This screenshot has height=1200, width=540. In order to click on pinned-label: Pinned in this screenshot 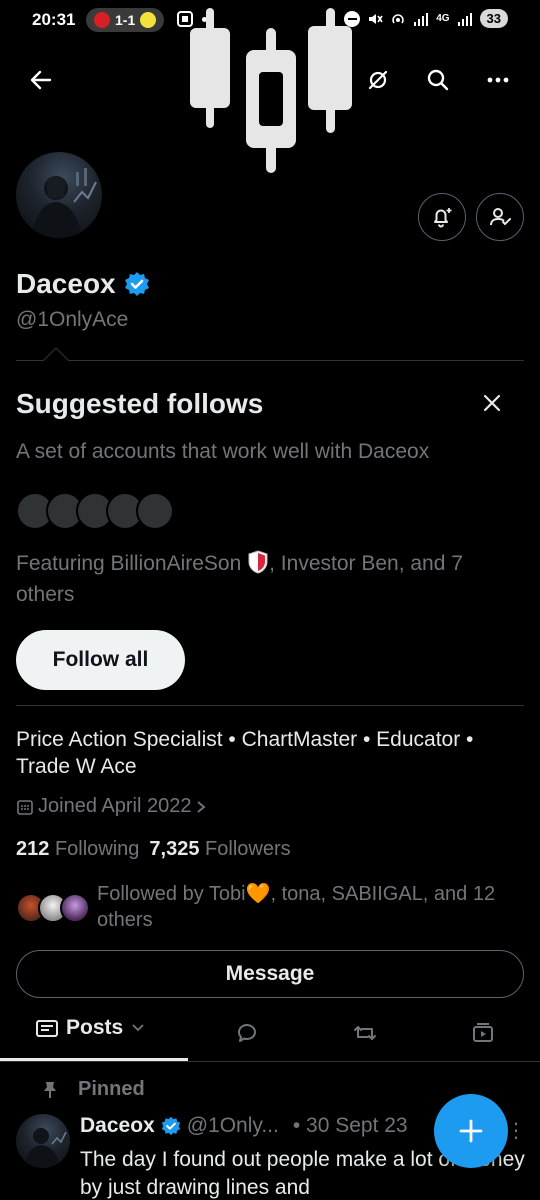, I will do `click(93, 1089)`.